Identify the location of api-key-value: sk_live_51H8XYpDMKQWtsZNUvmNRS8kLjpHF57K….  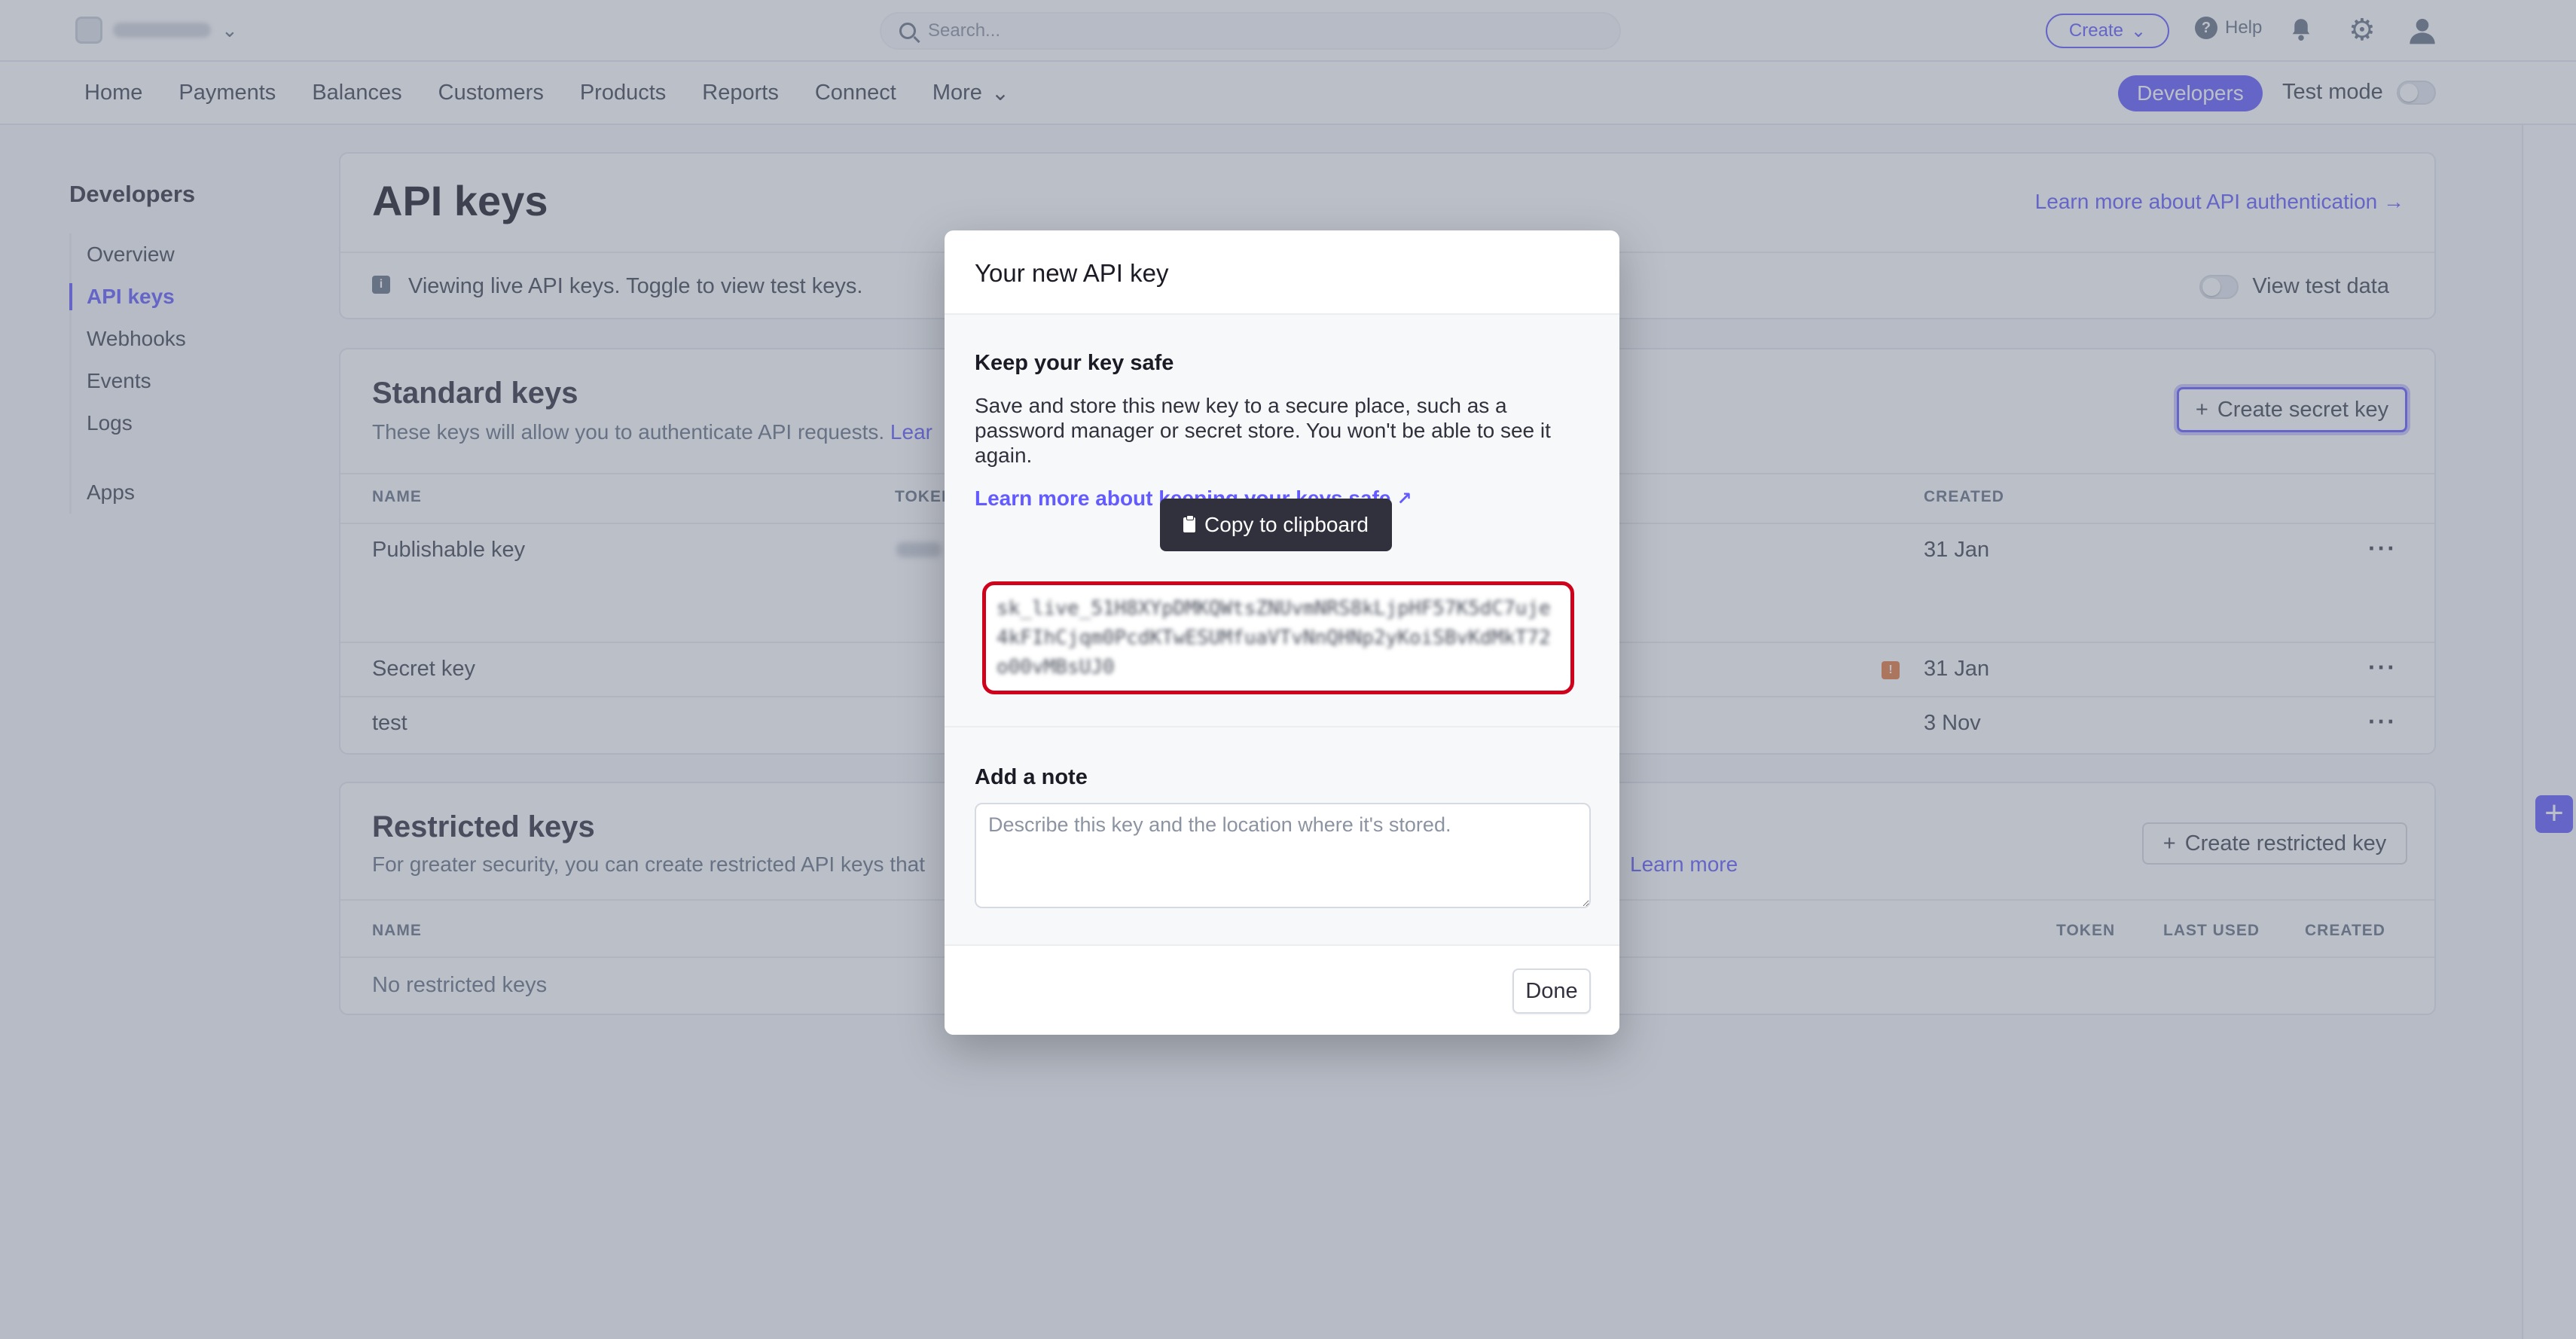
(1274, 638).